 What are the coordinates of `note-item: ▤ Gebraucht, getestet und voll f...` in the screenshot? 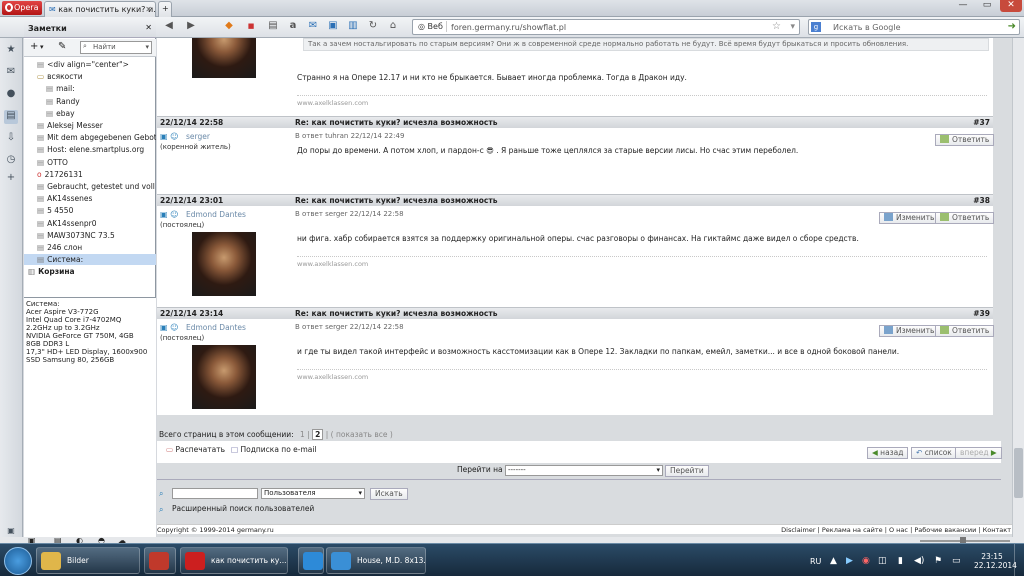 It's located at (90, 186).